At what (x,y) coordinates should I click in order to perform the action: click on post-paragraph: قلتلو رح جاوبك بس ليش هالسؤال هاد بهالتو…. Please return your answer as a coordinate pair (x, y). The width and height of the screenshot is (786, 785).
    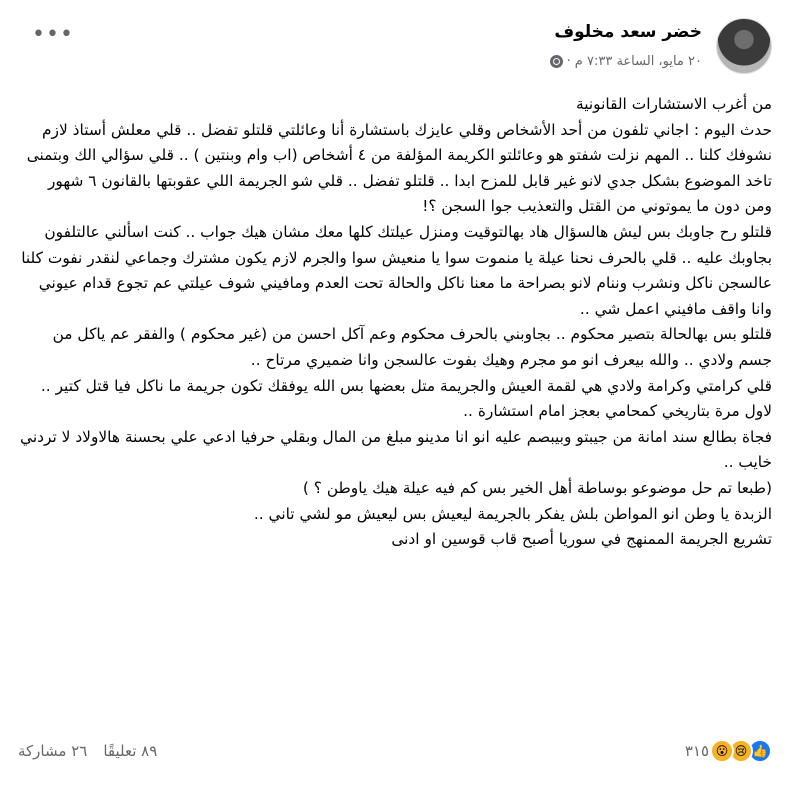
    Looking at the image, I should click on (396, 270).